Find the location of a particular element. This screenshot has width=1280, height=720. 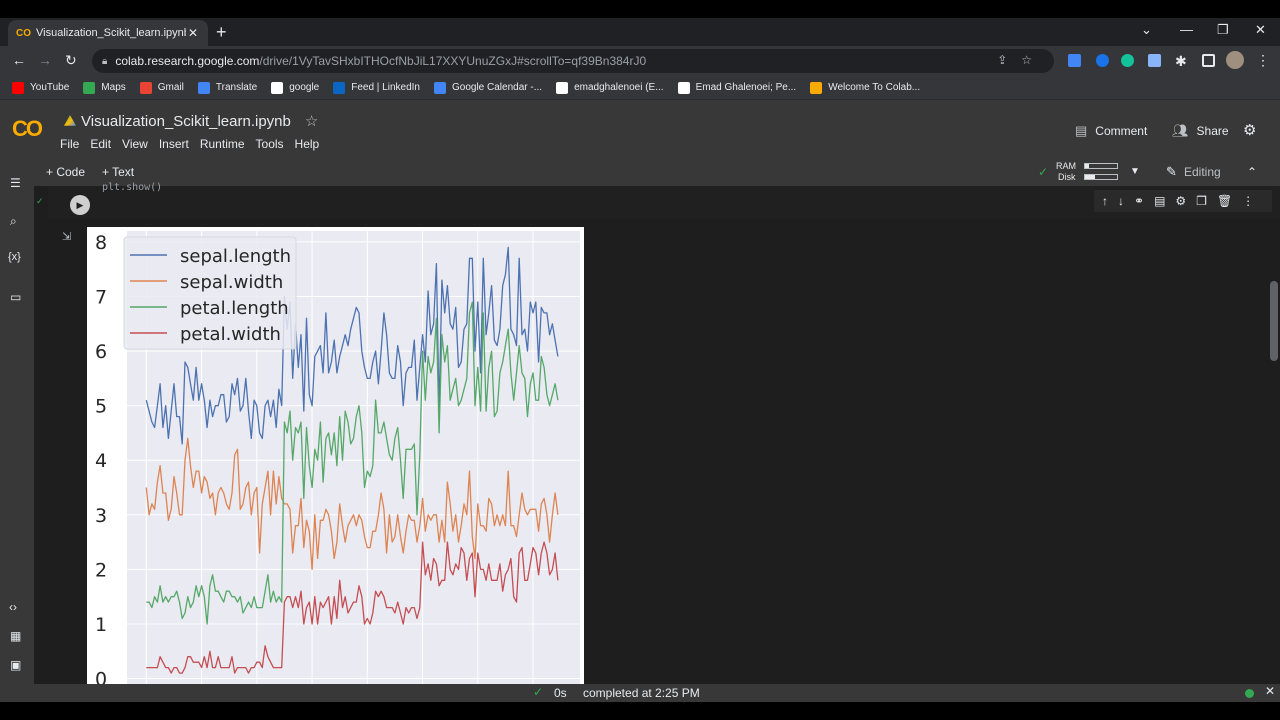

url-host: colab.research.google.com is located at coordinates (187, 61).